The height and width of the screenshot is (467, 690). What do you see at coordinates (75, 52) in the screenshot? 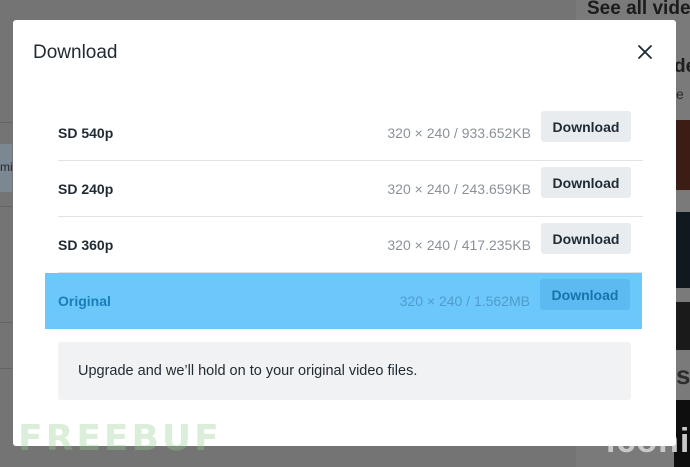
I see `dialog-title: Download` at bounding box center [75, 52].